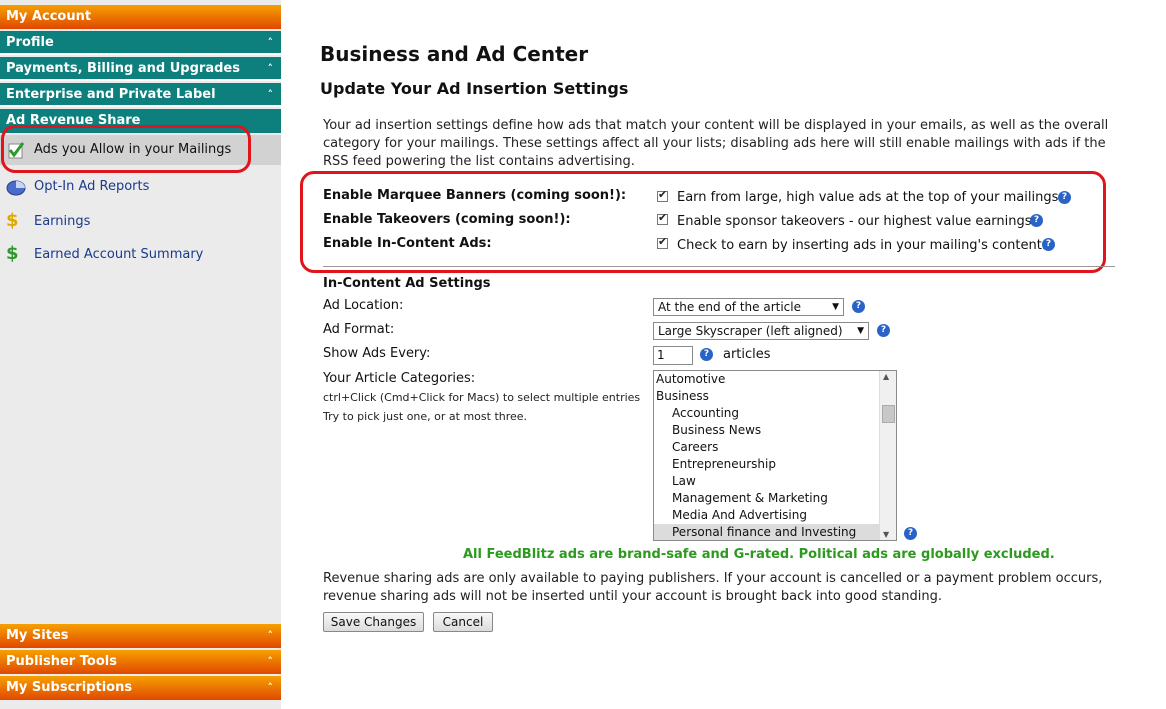 The width and height of the screenshot is (1166, 709). I want to click on list-item-selected: Personal finance and Investing, so click(775, 532).